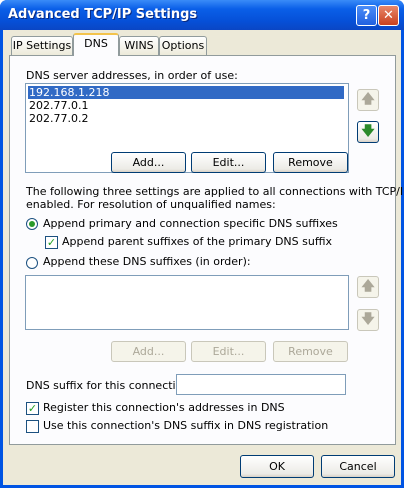  I want to click on move-up-button: 🡅, so click(368, 100).